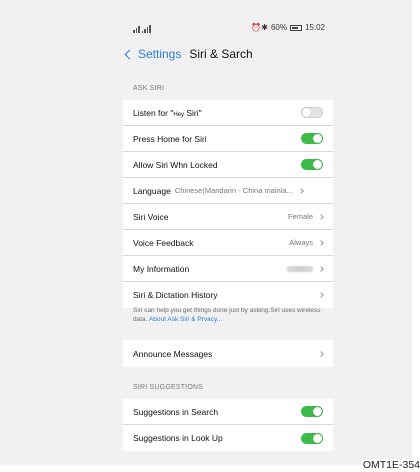 This screenshot has height=472, width=420. I want to click on row-label: Allow Siri Whn Locked, so click(175, 164).